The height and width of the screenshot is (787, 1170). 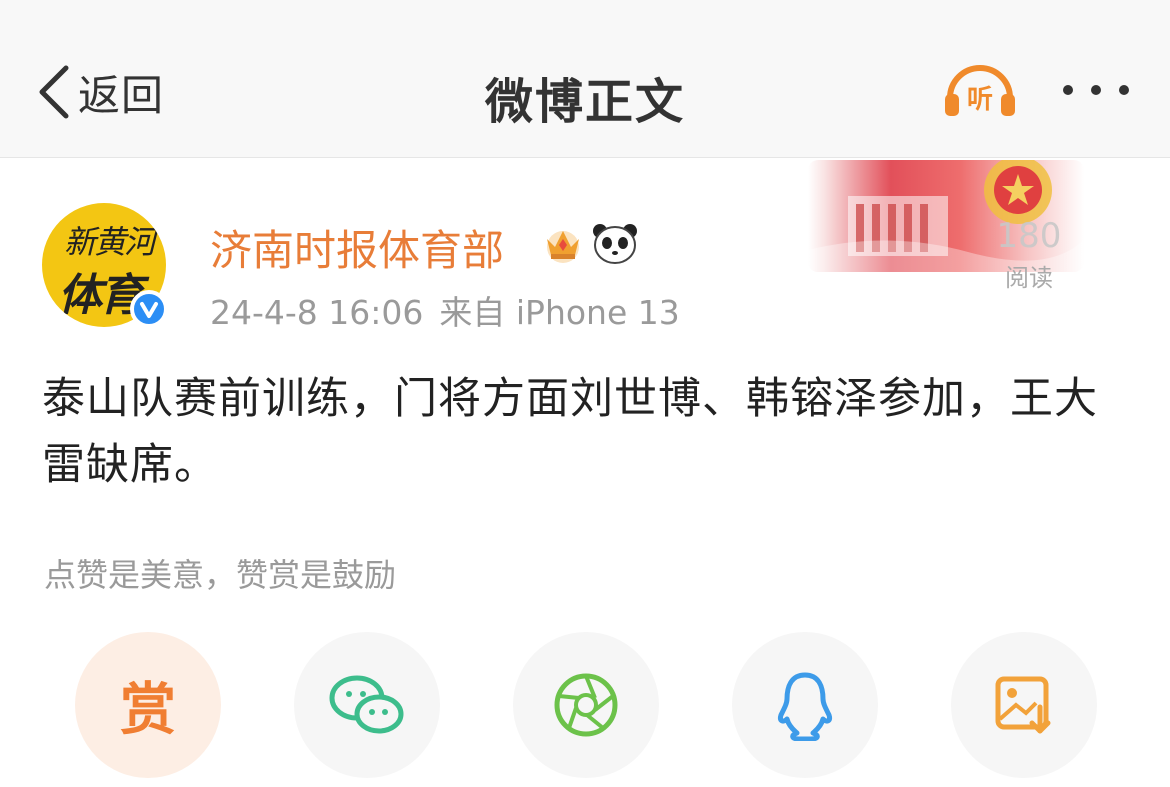 I want to click on read-label: 阅读, so click(x=1029, y=278).